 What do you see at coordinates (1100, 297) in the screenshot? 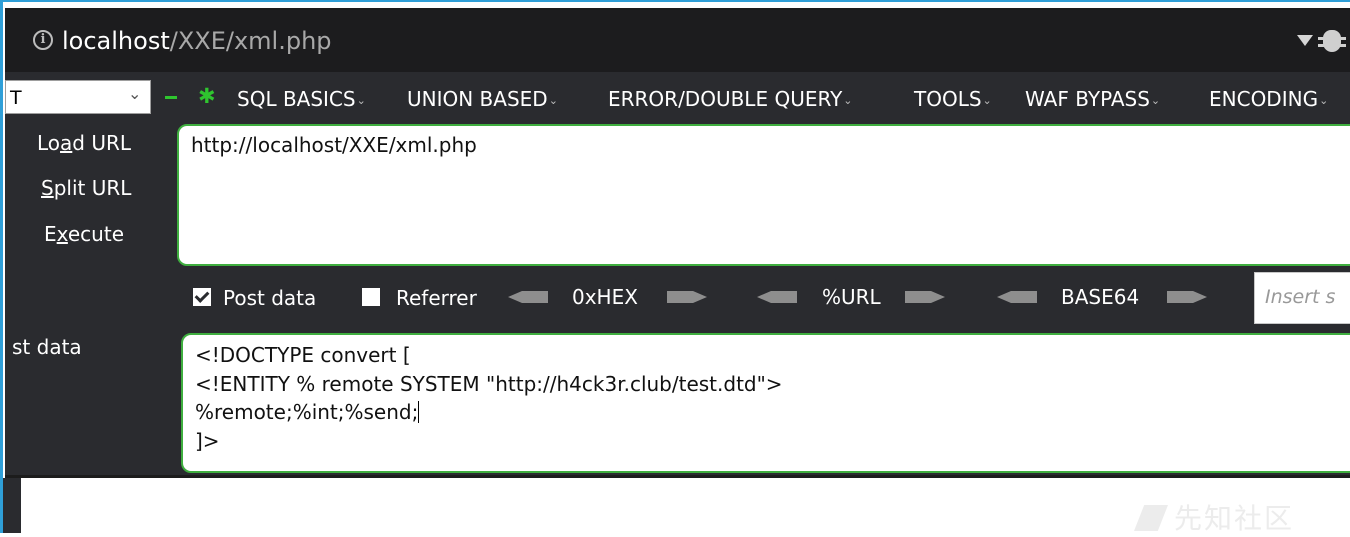
I see `base64-label: BASE64` at bounding box center [1100, 297].